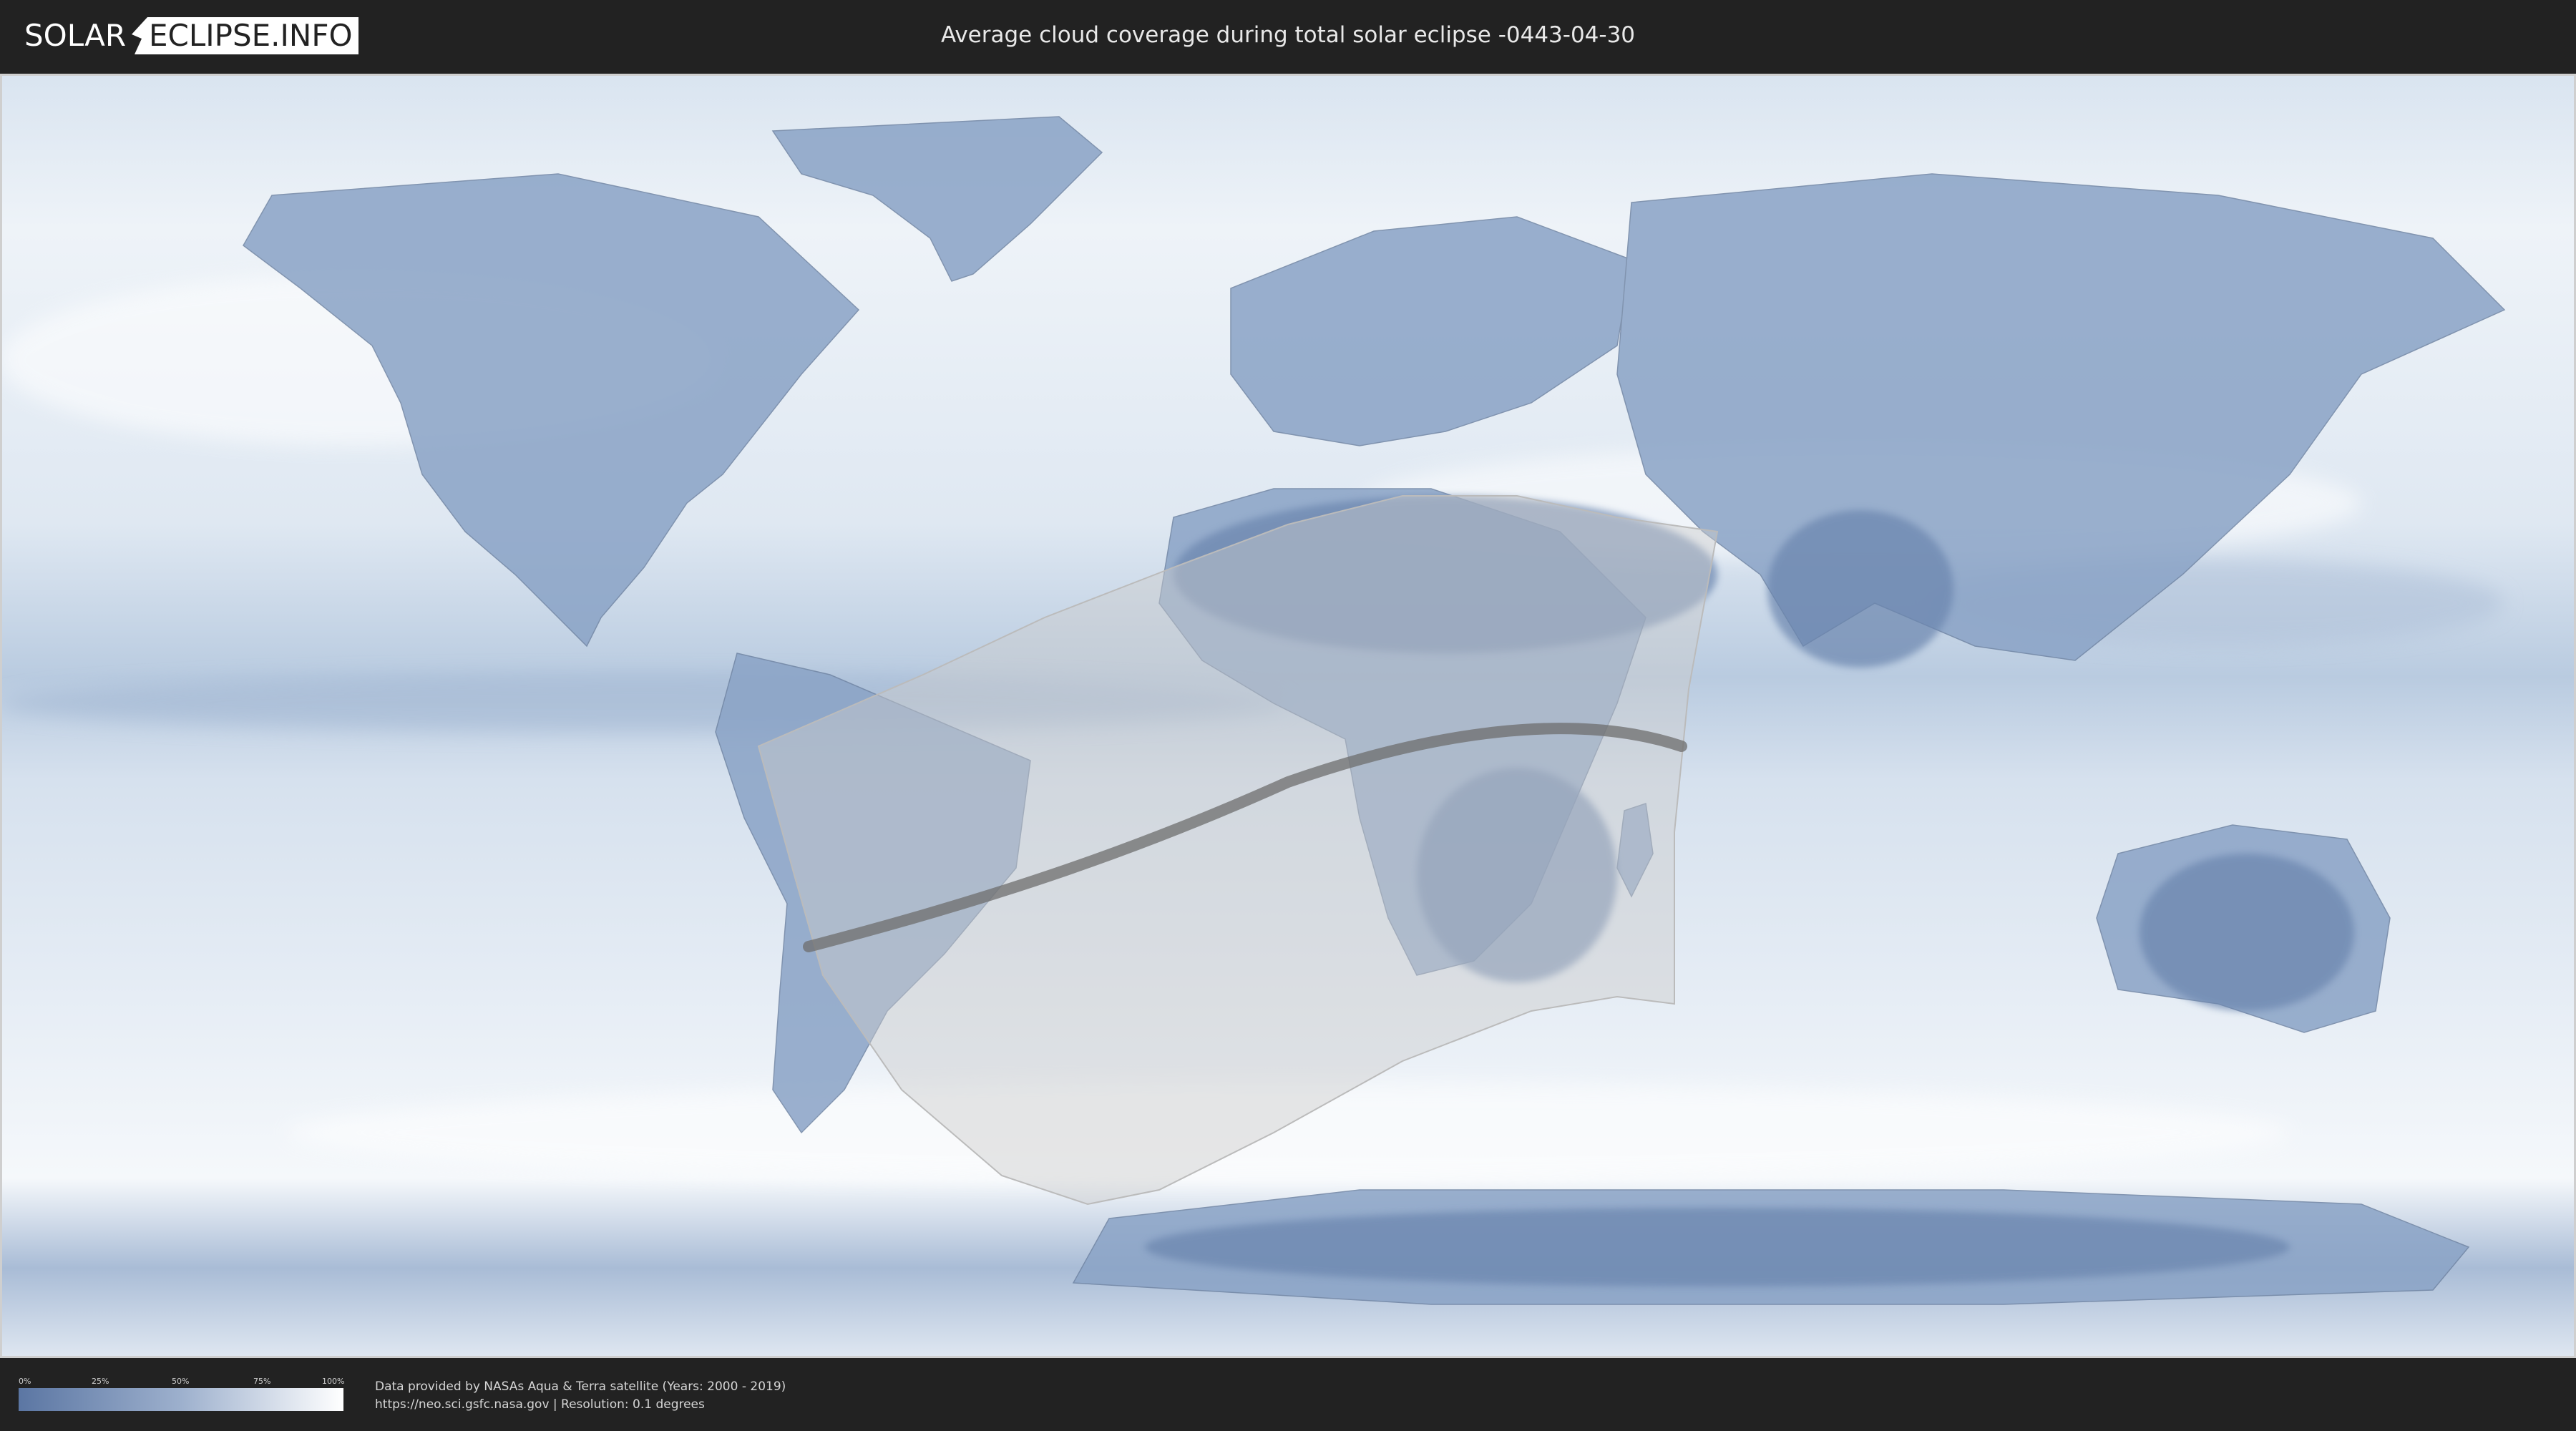 The height and width of the screenshot is (1431, 2576). What do you see at coordinates (181, 1399) in the screenshot?
I see `legend-gradient-bar` at bounding box center [181, 1399].